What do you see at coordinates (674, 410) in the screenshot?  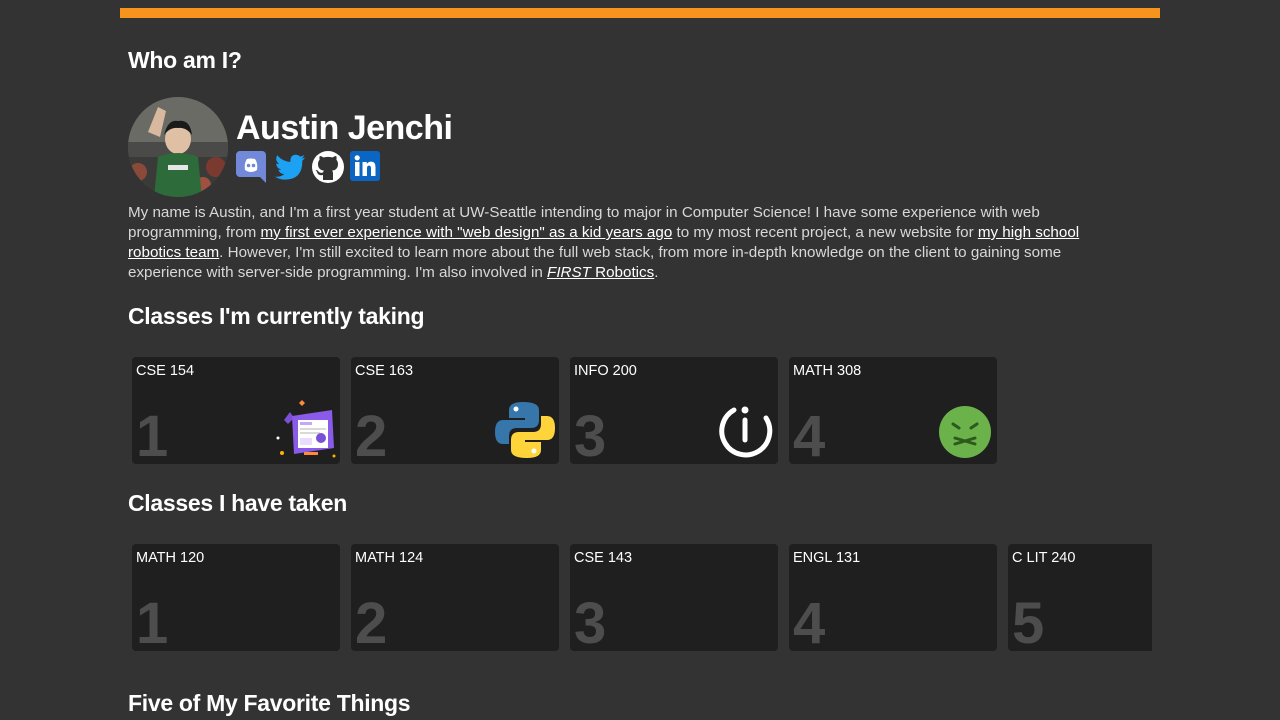 I see `class-card: INFO 200 3` at bounding box center [674, 410].